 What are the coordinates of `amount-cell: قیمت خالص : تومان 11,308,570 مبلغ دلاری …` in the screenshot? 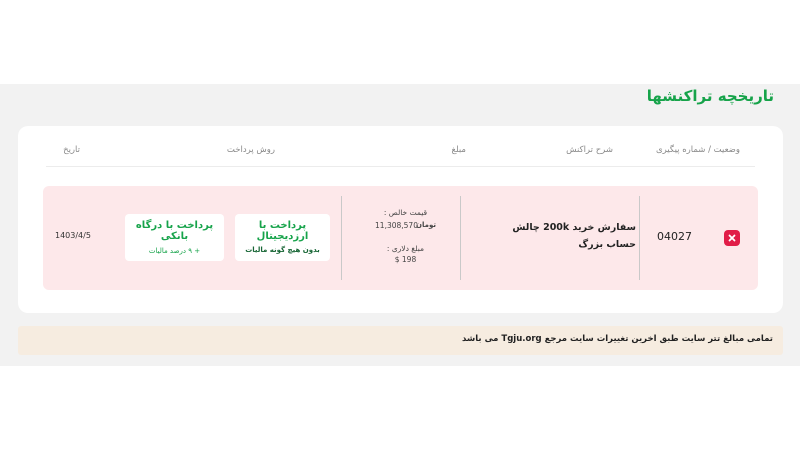 It's located at (405, 236).